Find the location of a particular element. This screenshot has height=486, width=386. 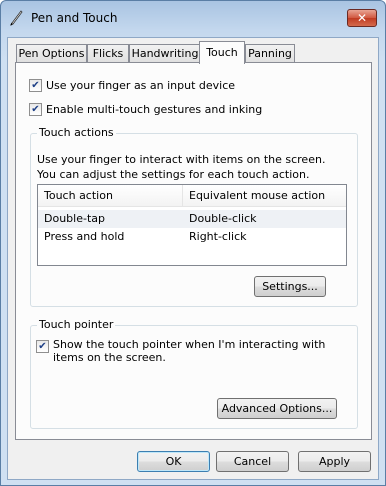

column-divider is located at coordinates (182, 196).